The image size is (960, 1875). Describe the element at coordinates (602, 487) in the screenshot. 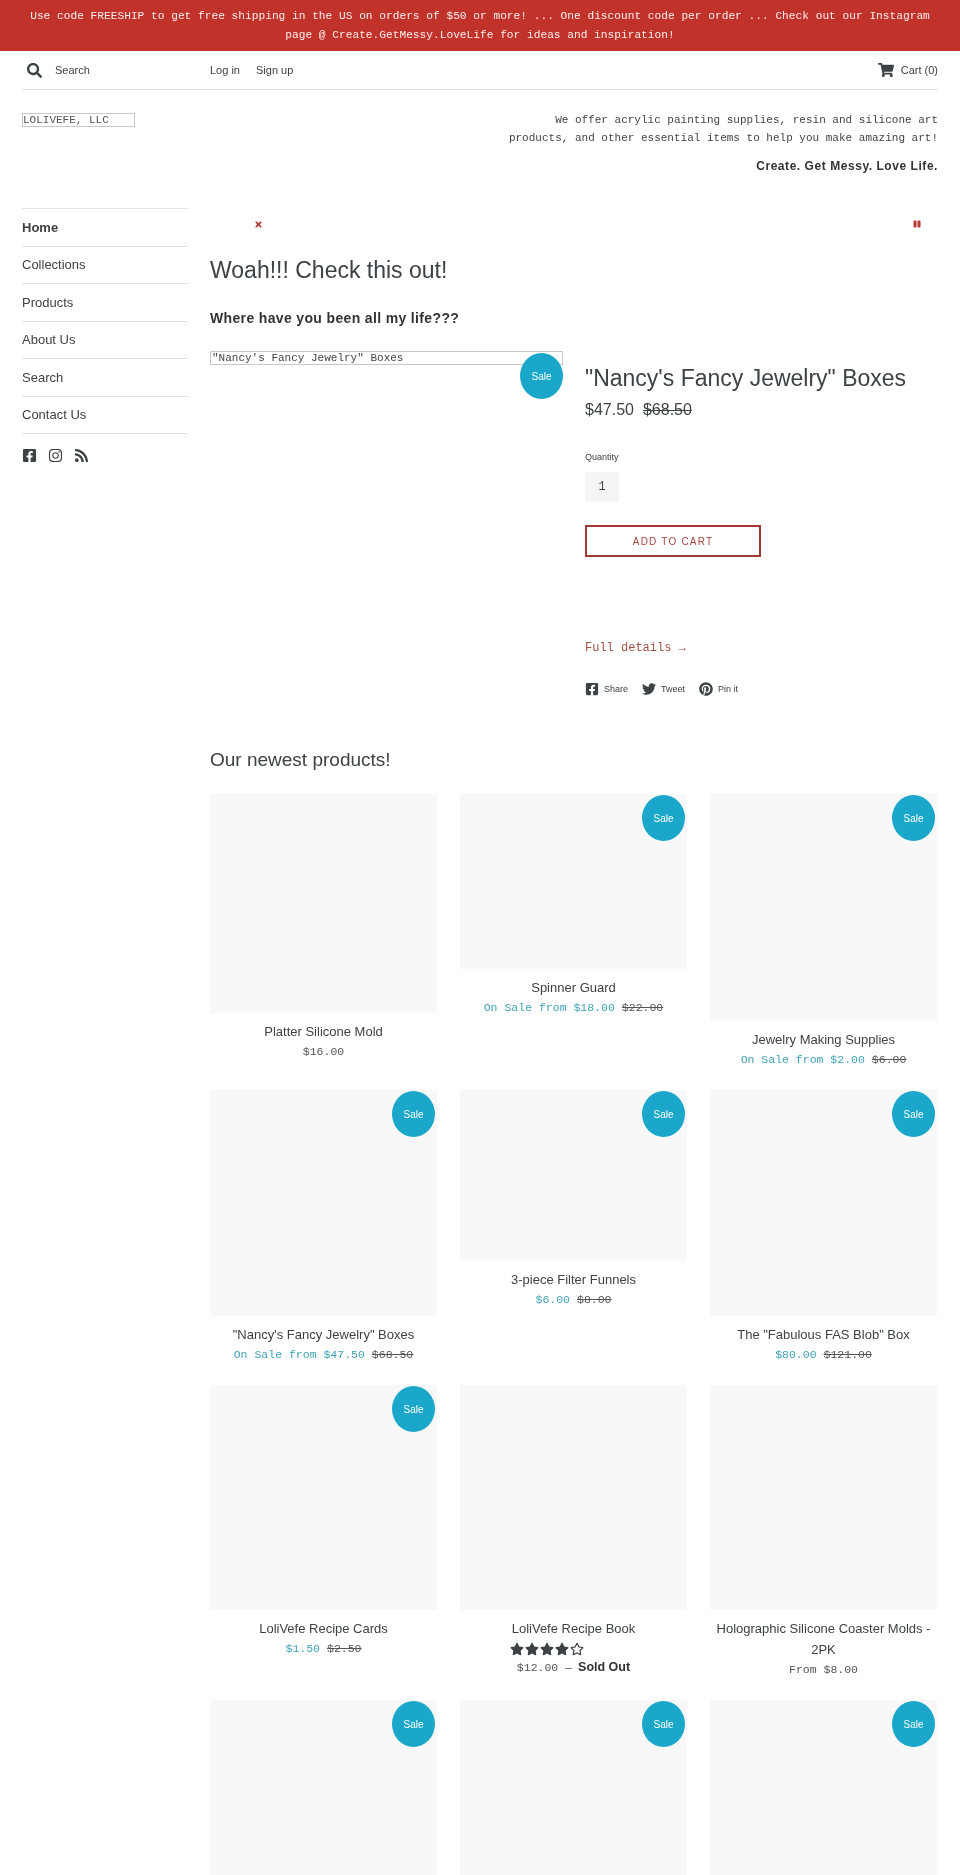

I see `quantity-field: 1` at that location.